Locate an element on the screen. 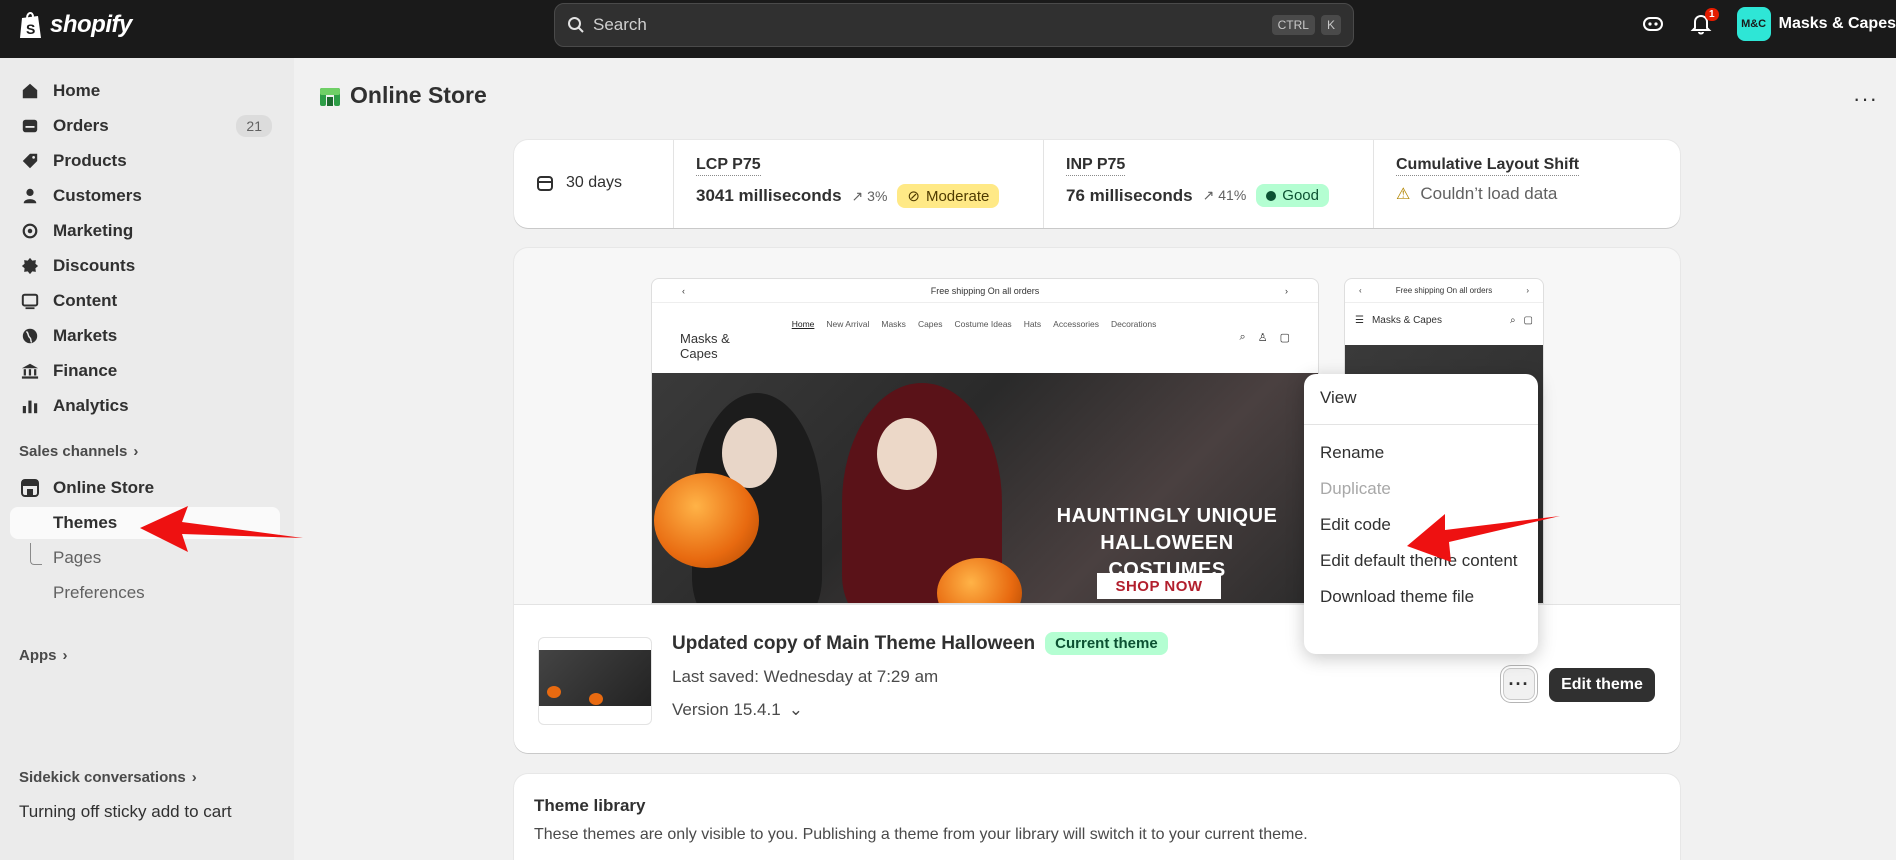 Image resolution: width=1896 pixels, height=860 pixels. menu-divider is located at coordinates (1421, 424).